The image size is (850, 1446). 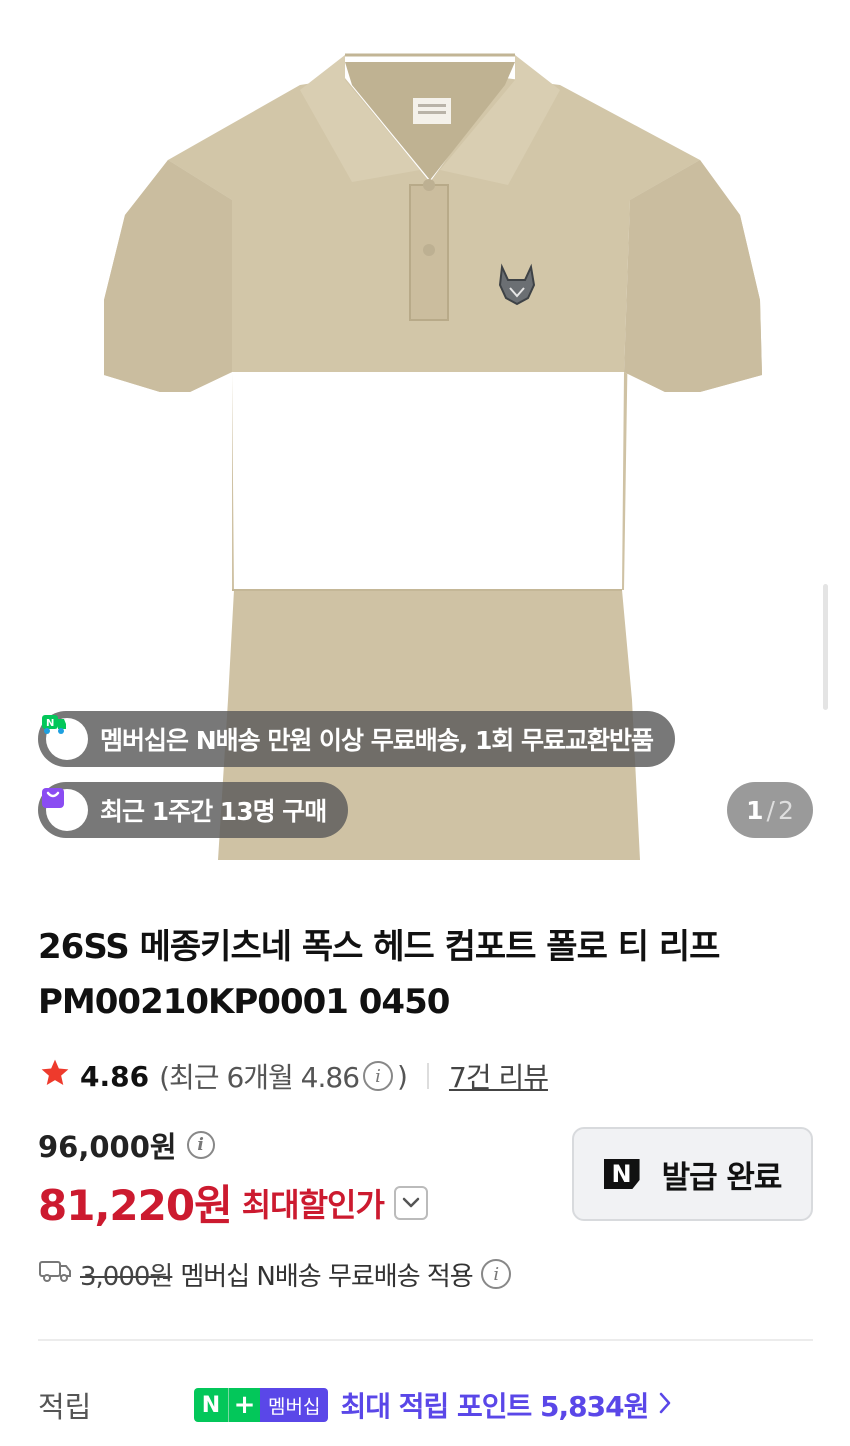 I want to click on recent-purchase-badge: 최근 1주간 13명 구매, so click(x=193, y=810).